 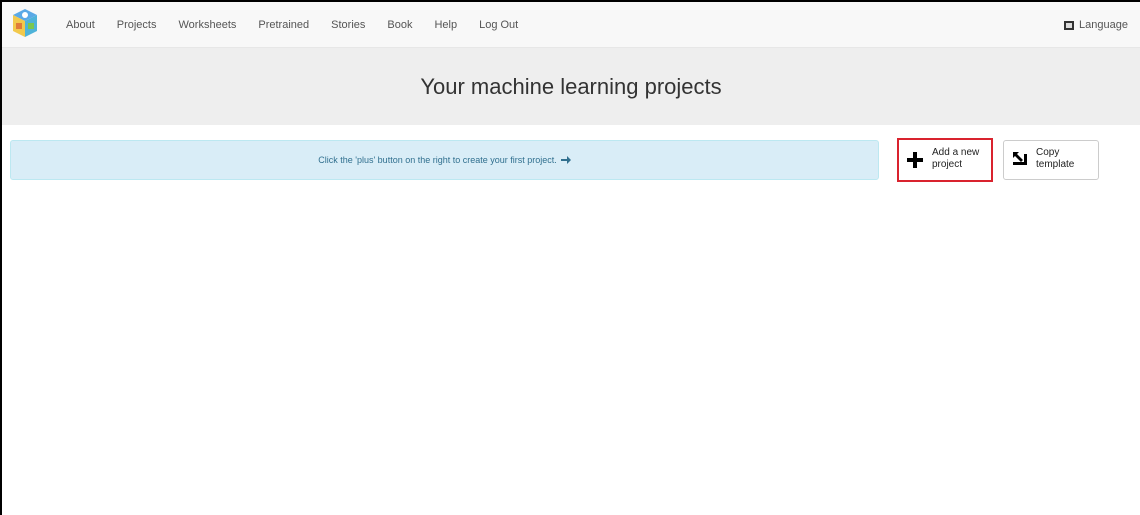 I want to click on copy-template-label: Copy template, so click(x=1055, y=158).